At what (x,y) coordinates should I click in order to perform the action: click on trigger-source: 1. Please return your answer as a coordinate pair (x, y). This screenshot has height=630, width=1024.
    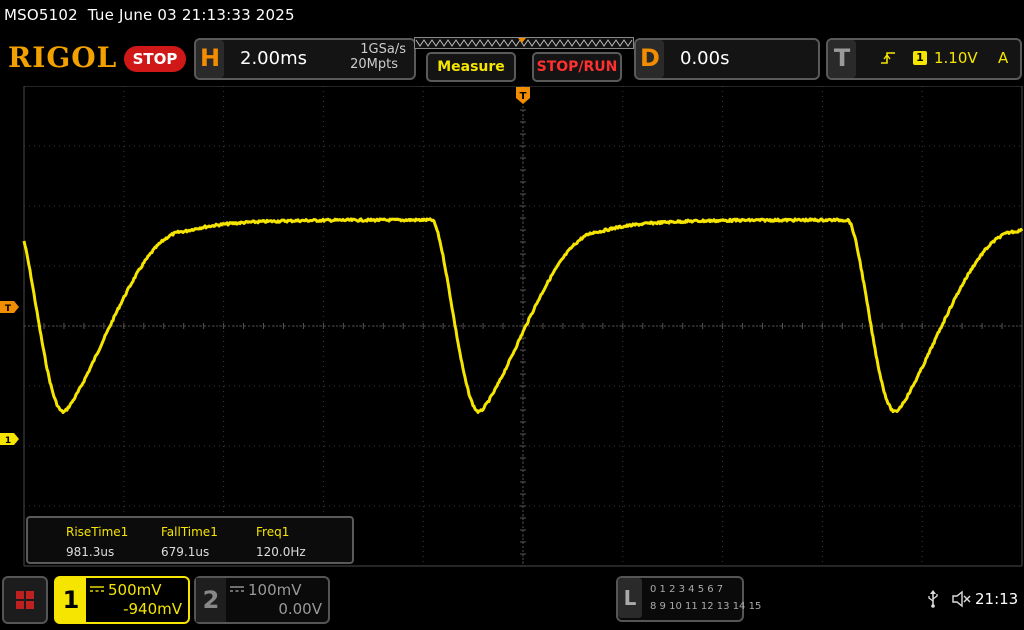
    Looking at the image, I should click on (920, 58).